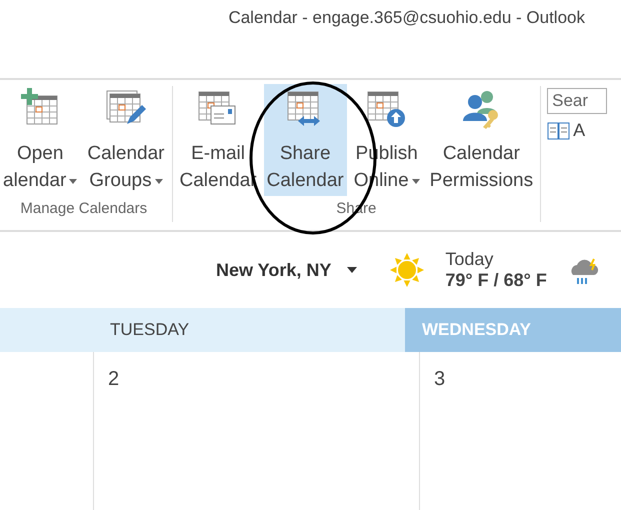 The width and height of the screenshot is (621, 510). What do you see at coordinates (287, 270) in the screenshot?
I see `location-dropdown: New York, NY` at bounding box center [287, 270].